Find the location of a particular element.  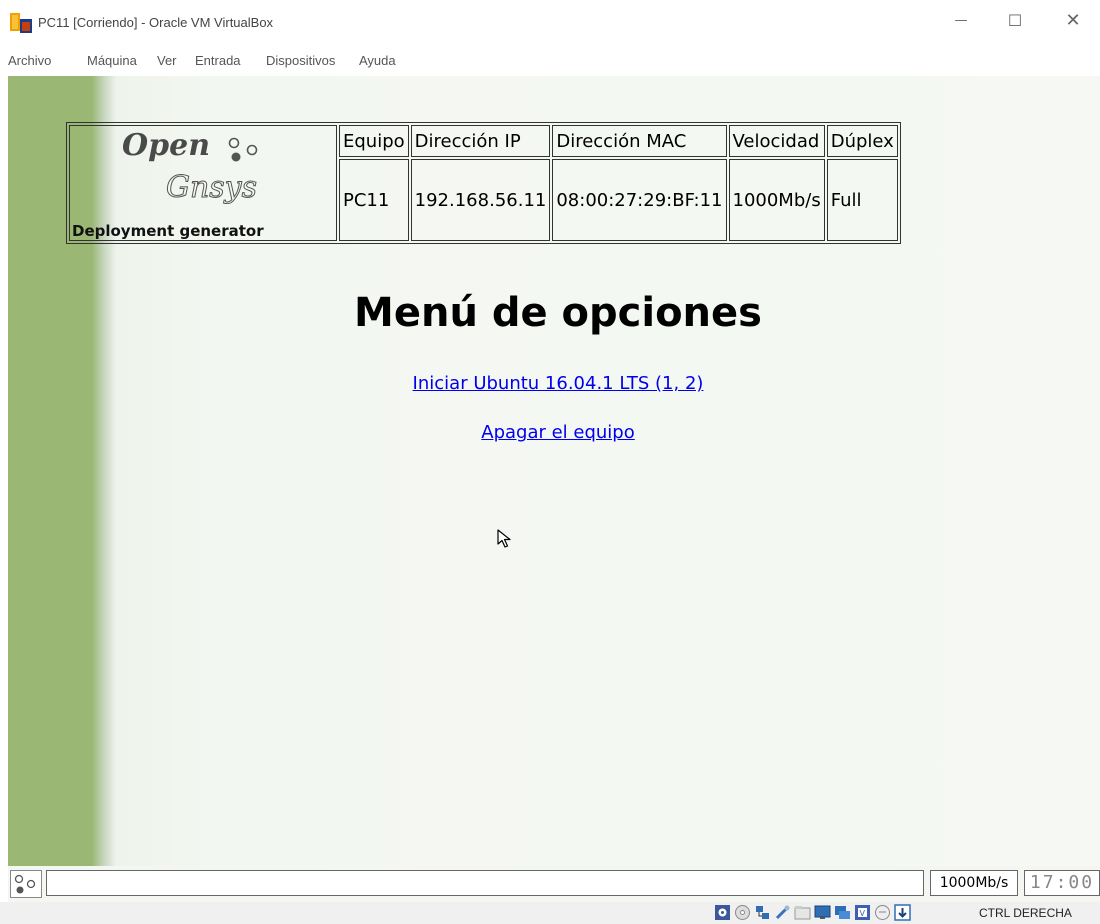

display-icon is located at coordinates (822, 912).